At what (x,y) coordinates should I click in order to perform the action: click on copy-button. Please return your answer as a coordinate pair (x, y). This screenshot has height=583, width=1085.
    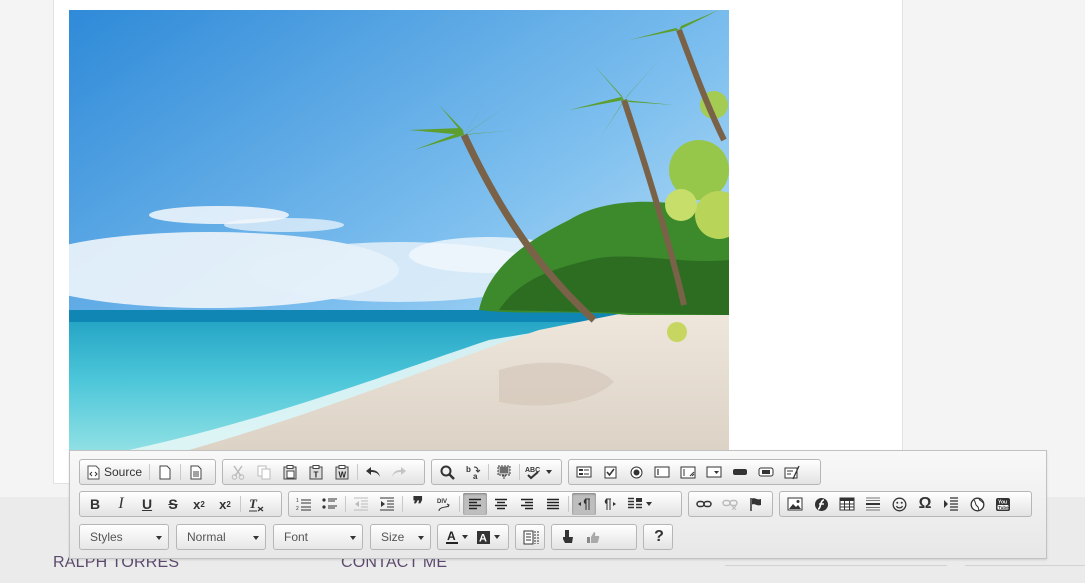
    Looking at the image, I should click on (264, 472).